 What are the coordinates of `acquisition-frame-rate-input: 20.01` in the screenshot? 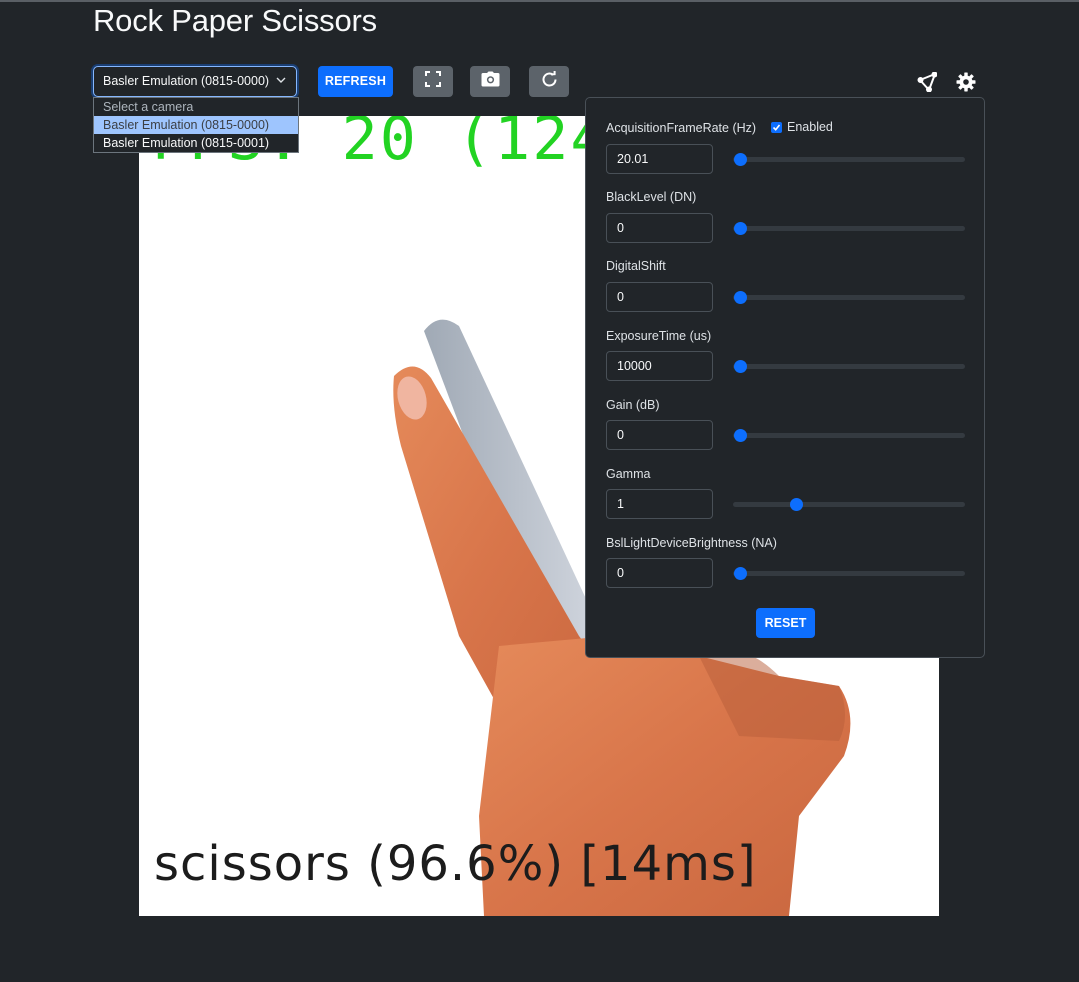 It's located at (659, 159).